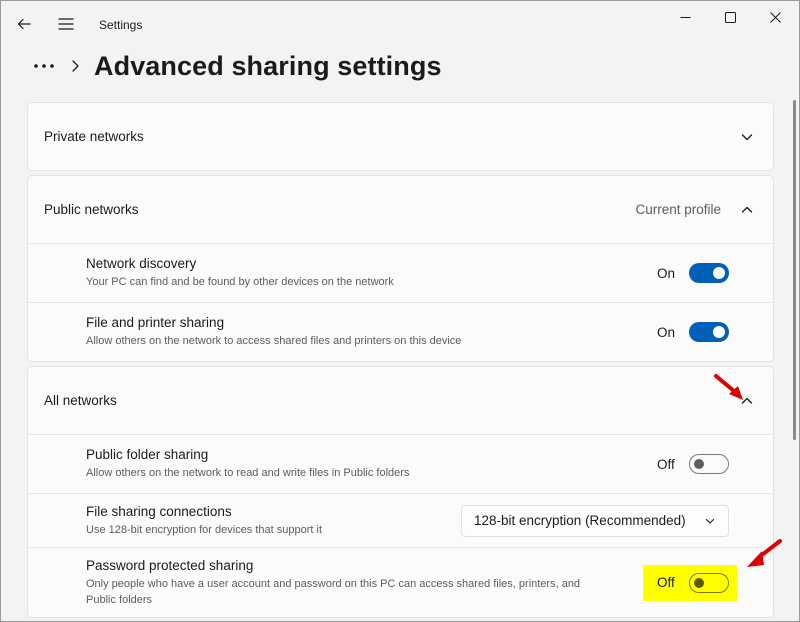  Describe the element at coordinates (119, 599) in the screenshot. I see `password-desc-line2: Public folders` at that location.